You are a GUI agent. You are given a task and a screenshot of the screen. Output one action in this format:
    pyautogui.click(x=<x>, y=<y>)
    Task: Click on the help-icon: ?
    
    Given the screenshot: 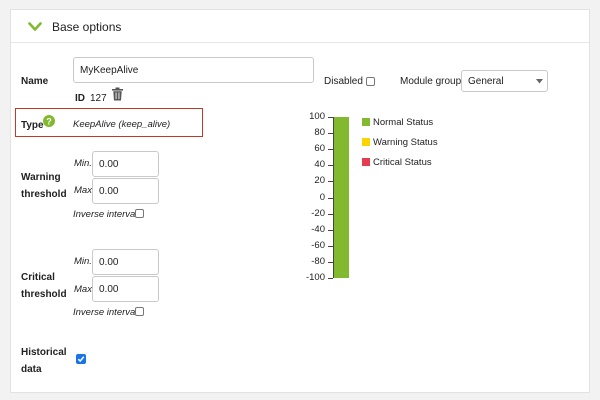 What is the action you would take?
    pyautogui.click(x=49, y=121)
    